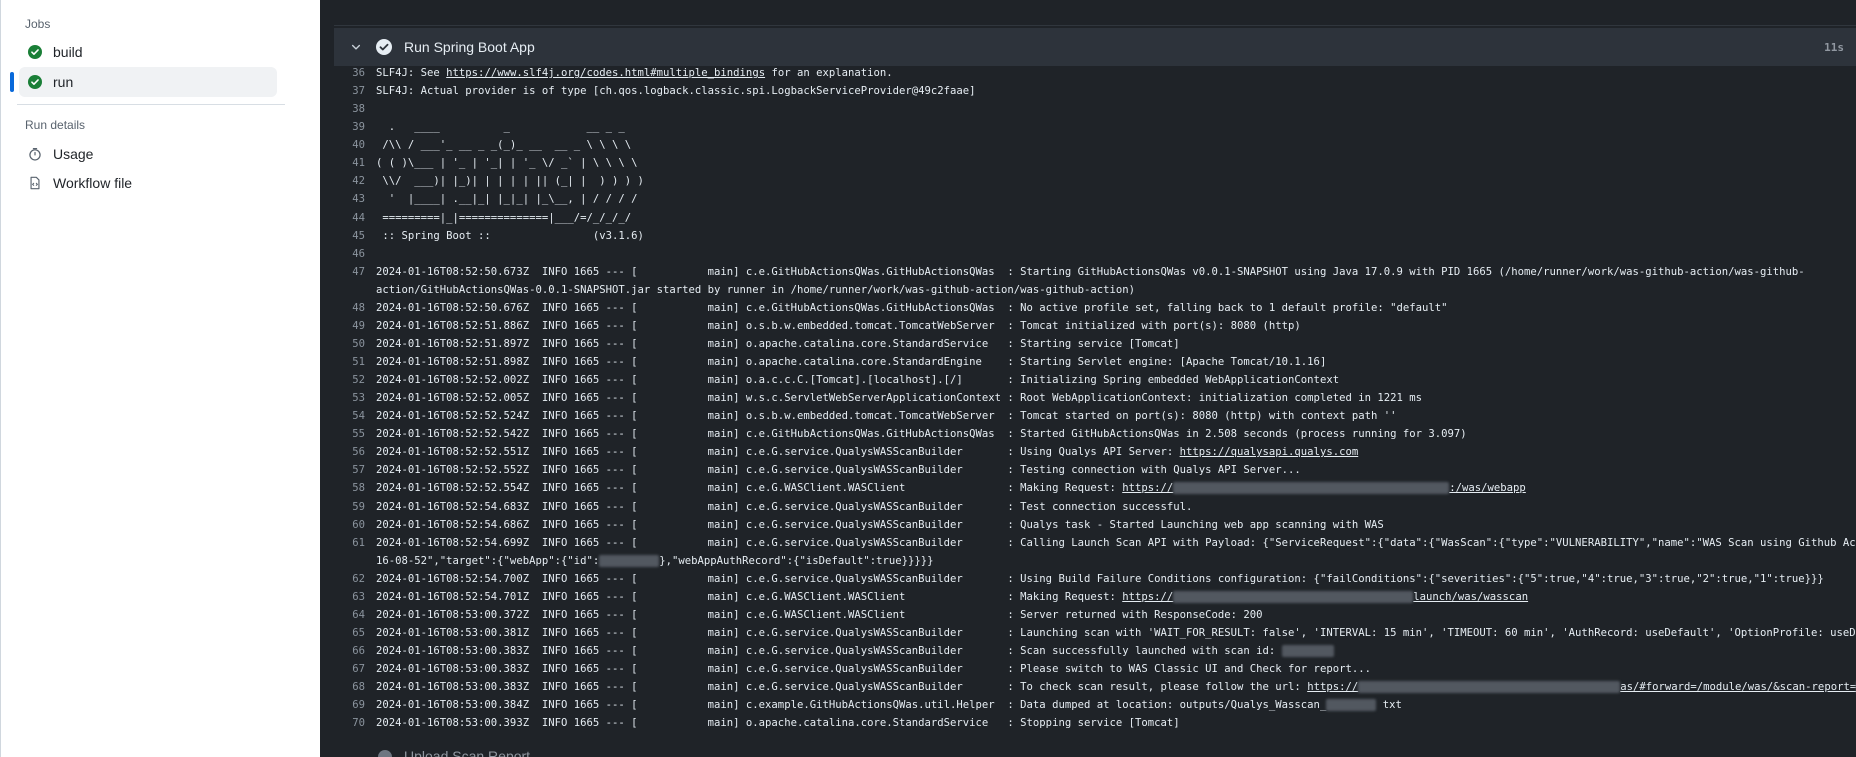 This screenshot has height=757, width=1856. What do you see at coordinates (355, 452) in the screenshot?
I see `line-number: 56` at bounding box center [355, 452].